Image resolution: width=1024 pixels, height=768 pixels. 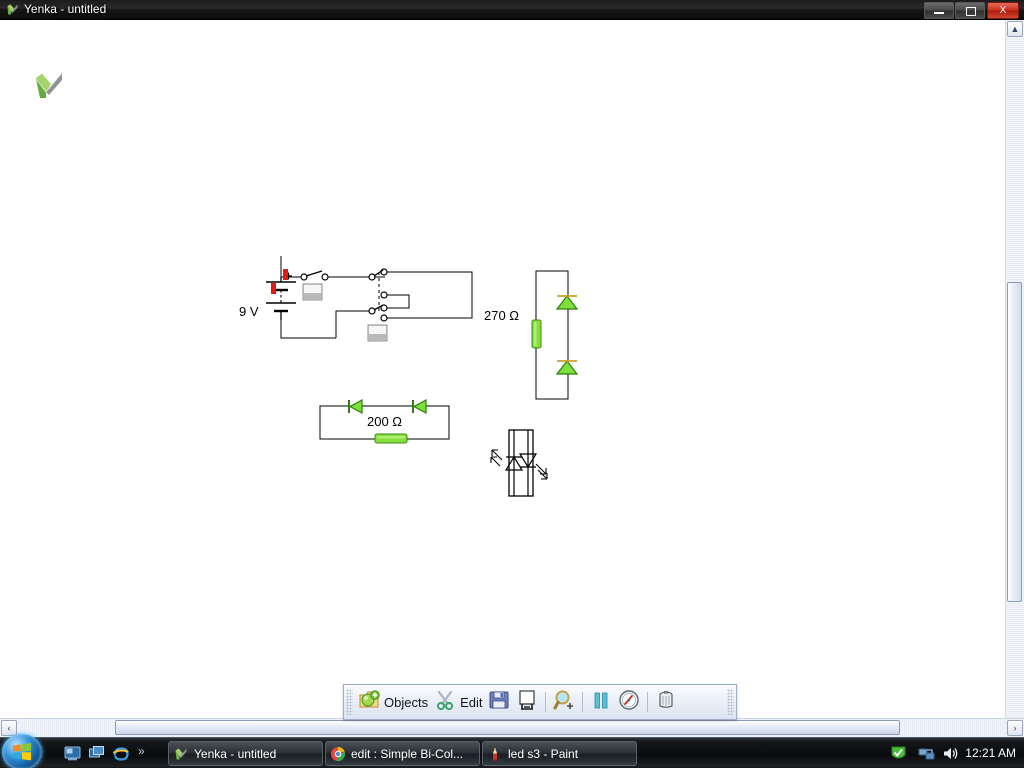 What do you see at coordinates (22, 751) in the screenshot?
I see `start-button` at bounding box center [22, 751].